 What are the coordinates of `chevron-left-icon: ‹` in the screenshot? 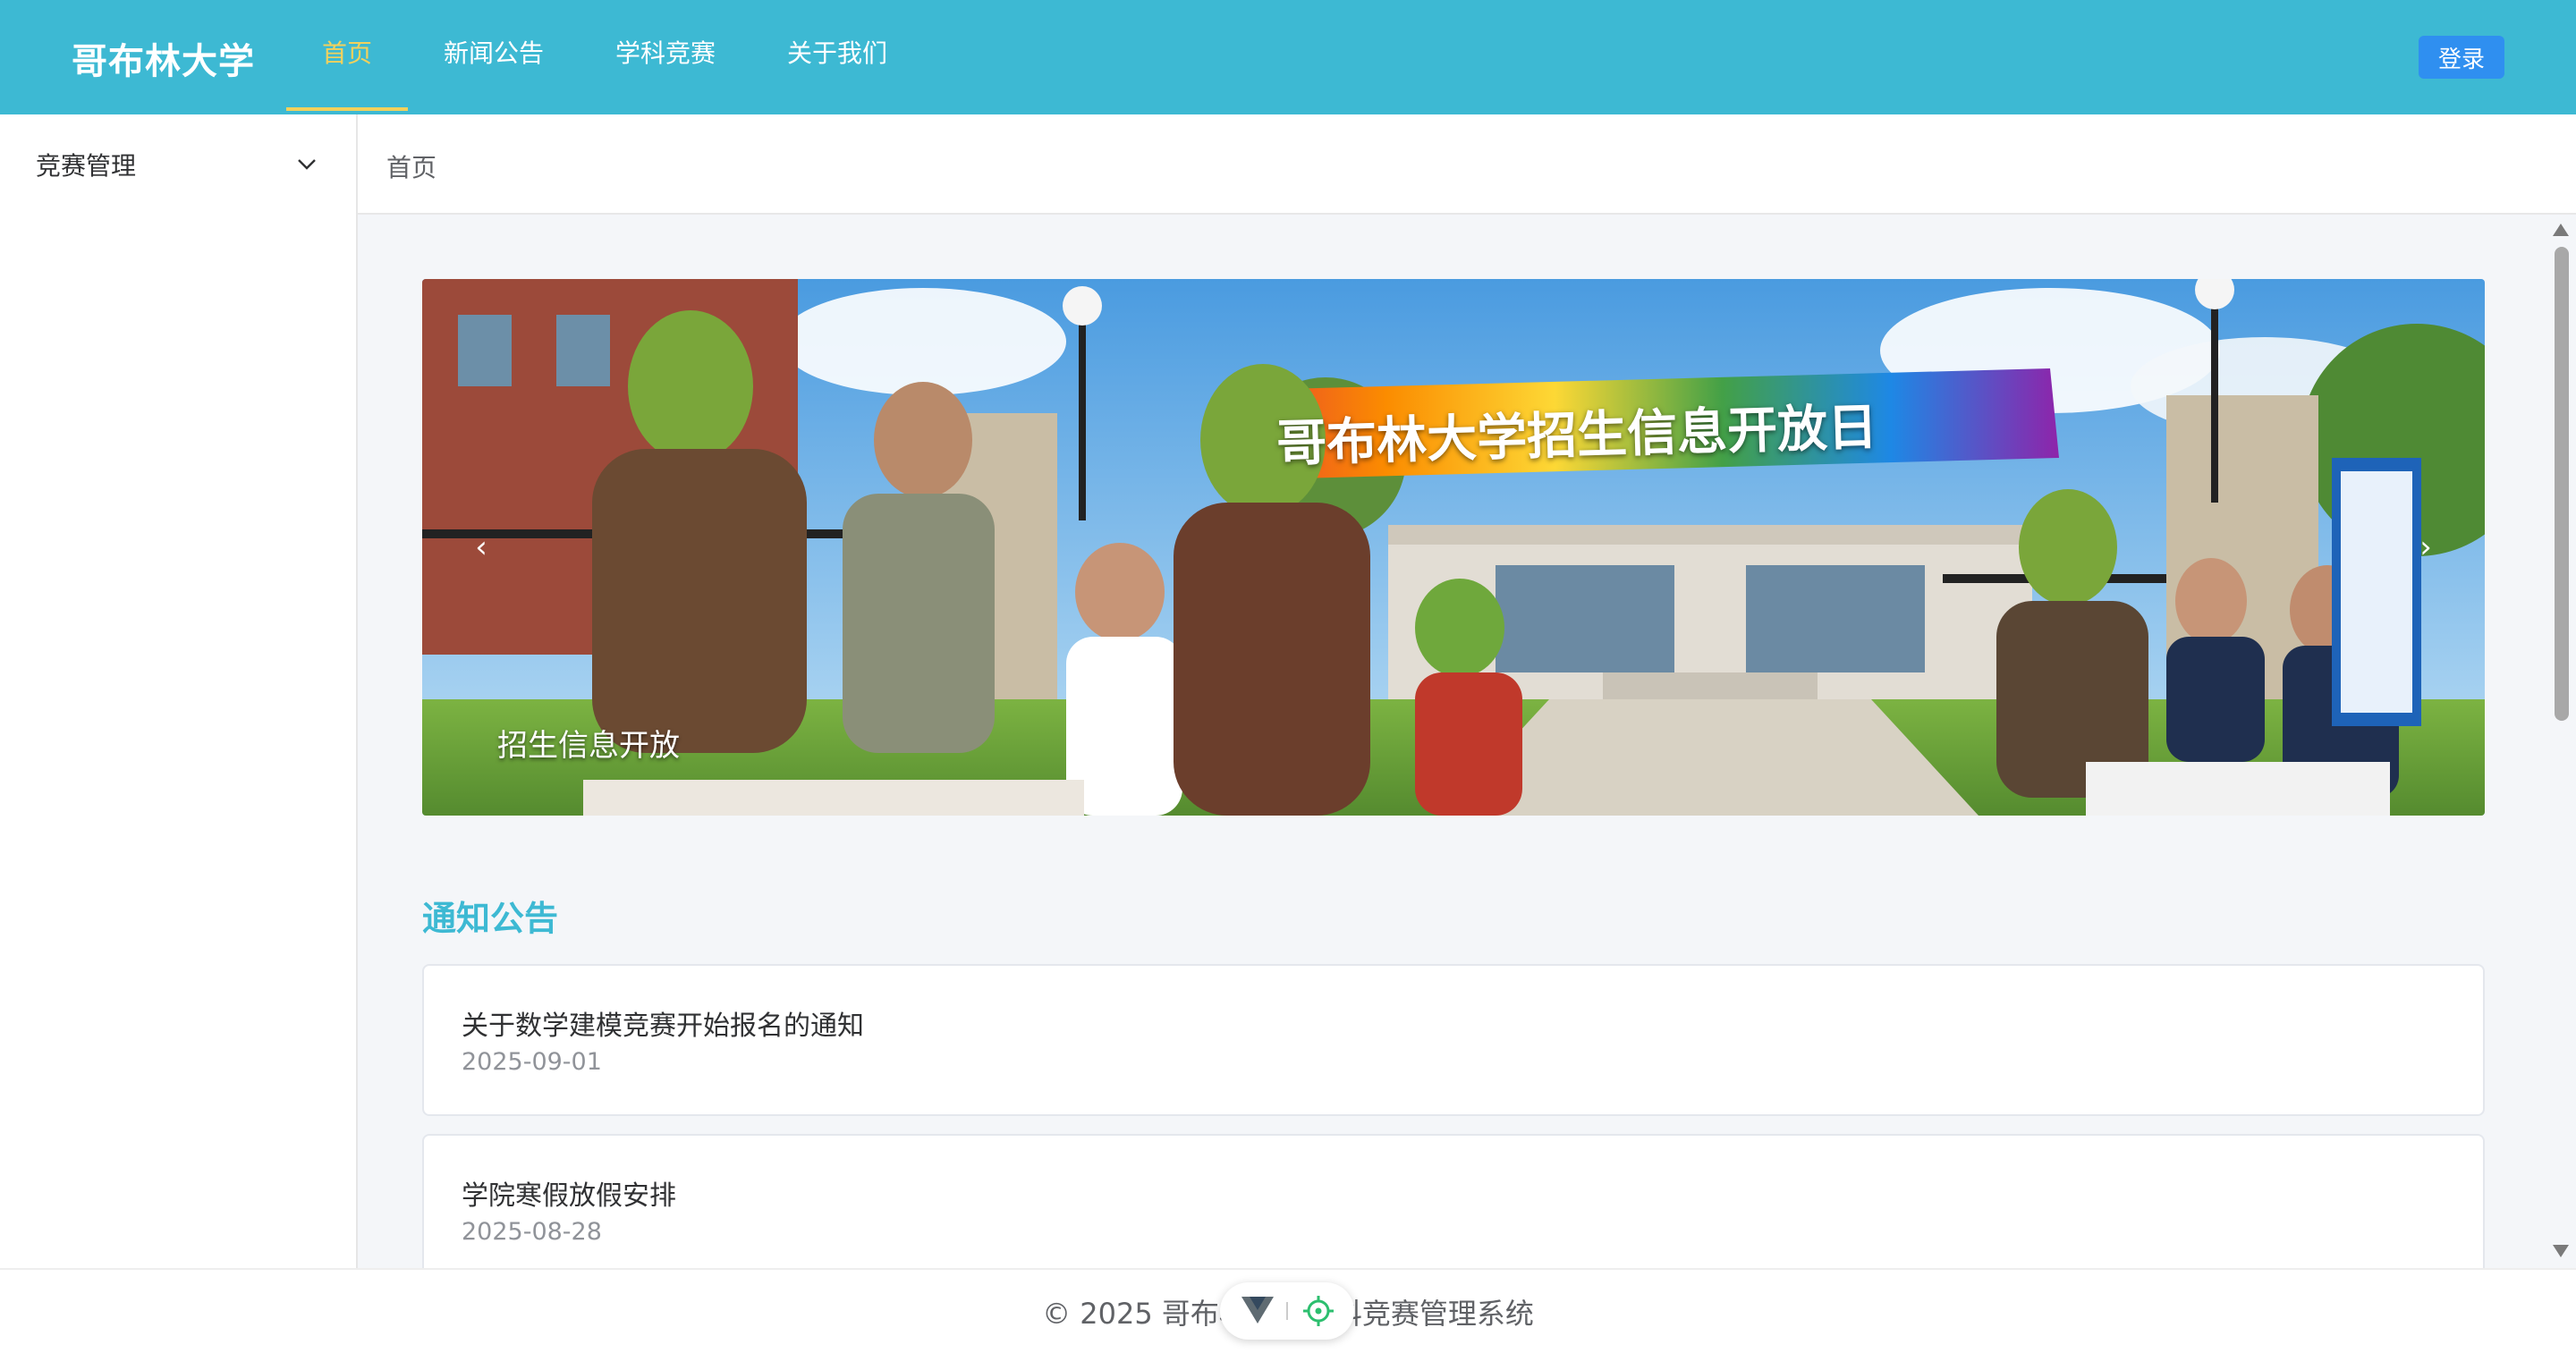 It's located at (481, 547).